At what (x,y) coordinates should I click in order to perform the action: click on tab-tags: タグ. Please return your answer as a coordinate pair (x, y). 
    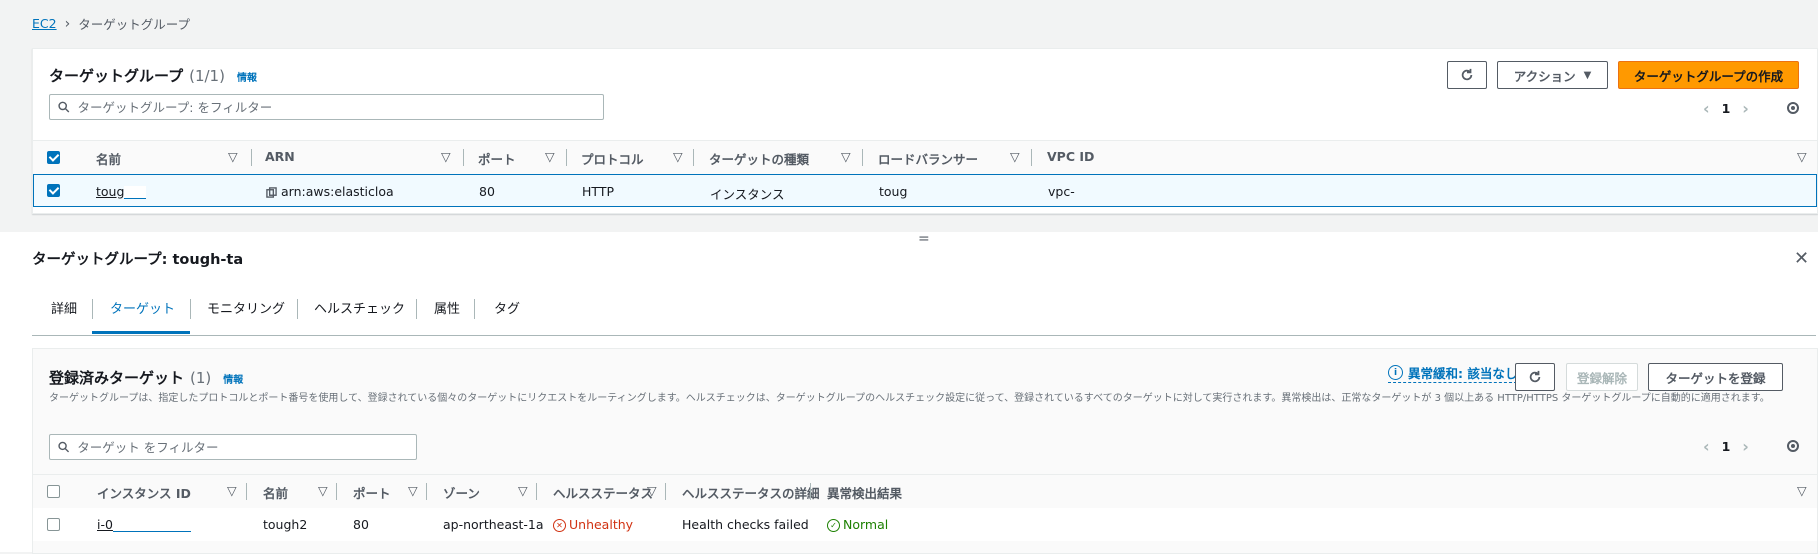
    Looking at the image, I should click on (507, 307).